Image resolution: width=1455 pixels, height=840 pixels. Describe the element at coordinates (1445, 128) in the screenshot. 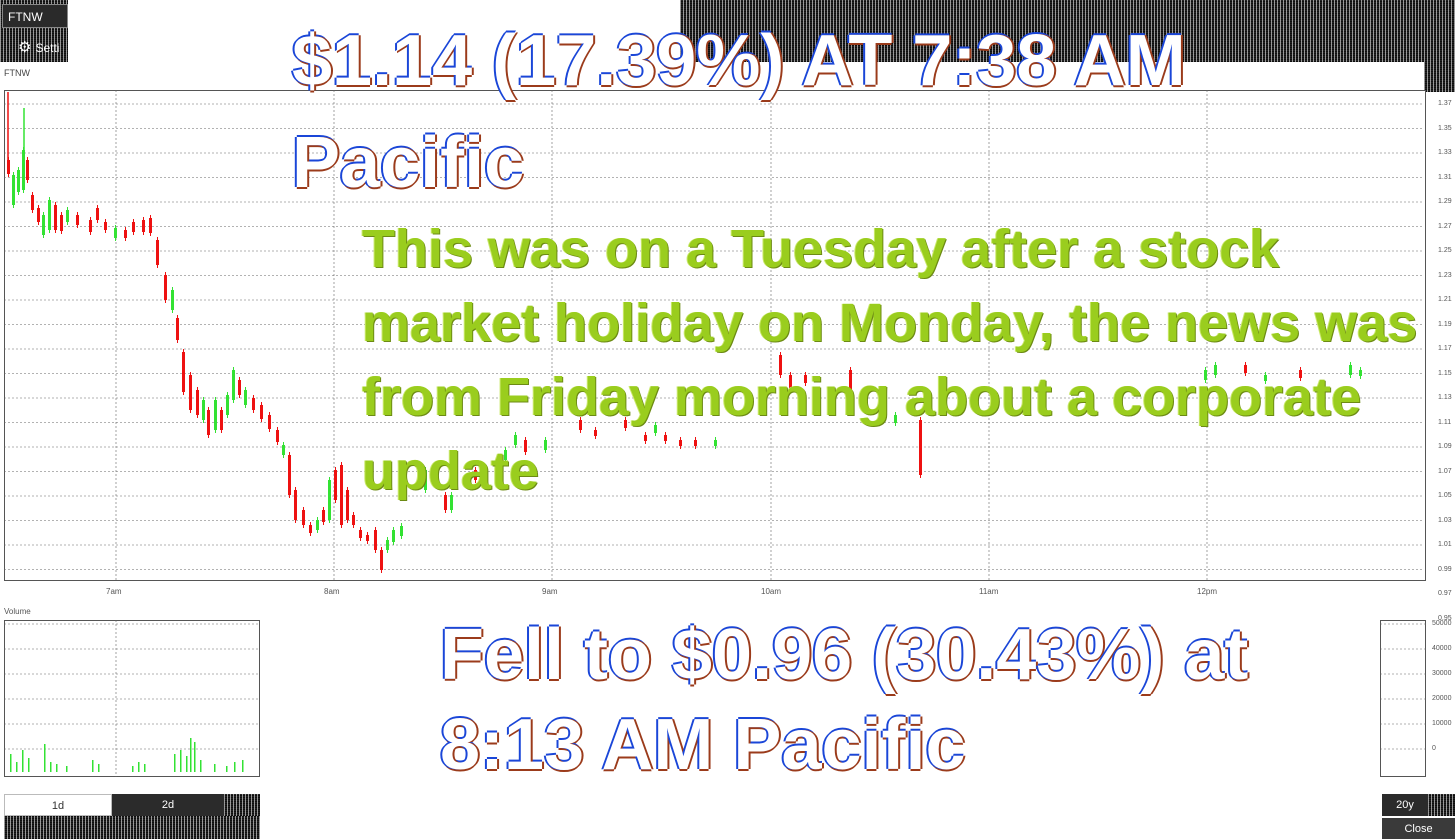

I see `price-axis-tick: 1.35` at that location.